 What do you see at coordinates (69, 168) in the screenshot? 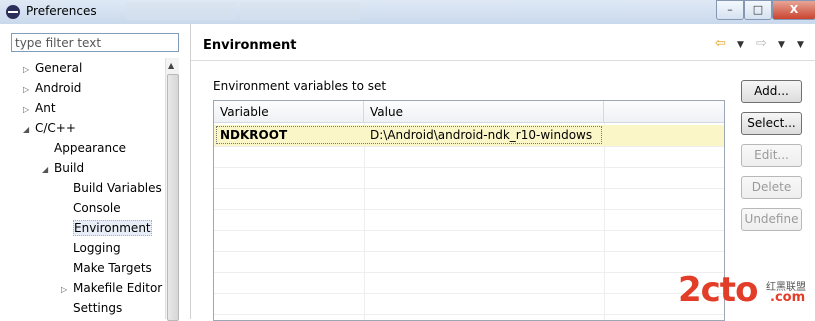
I see `tree-item-label: Build` at bounding box center [69, 168].